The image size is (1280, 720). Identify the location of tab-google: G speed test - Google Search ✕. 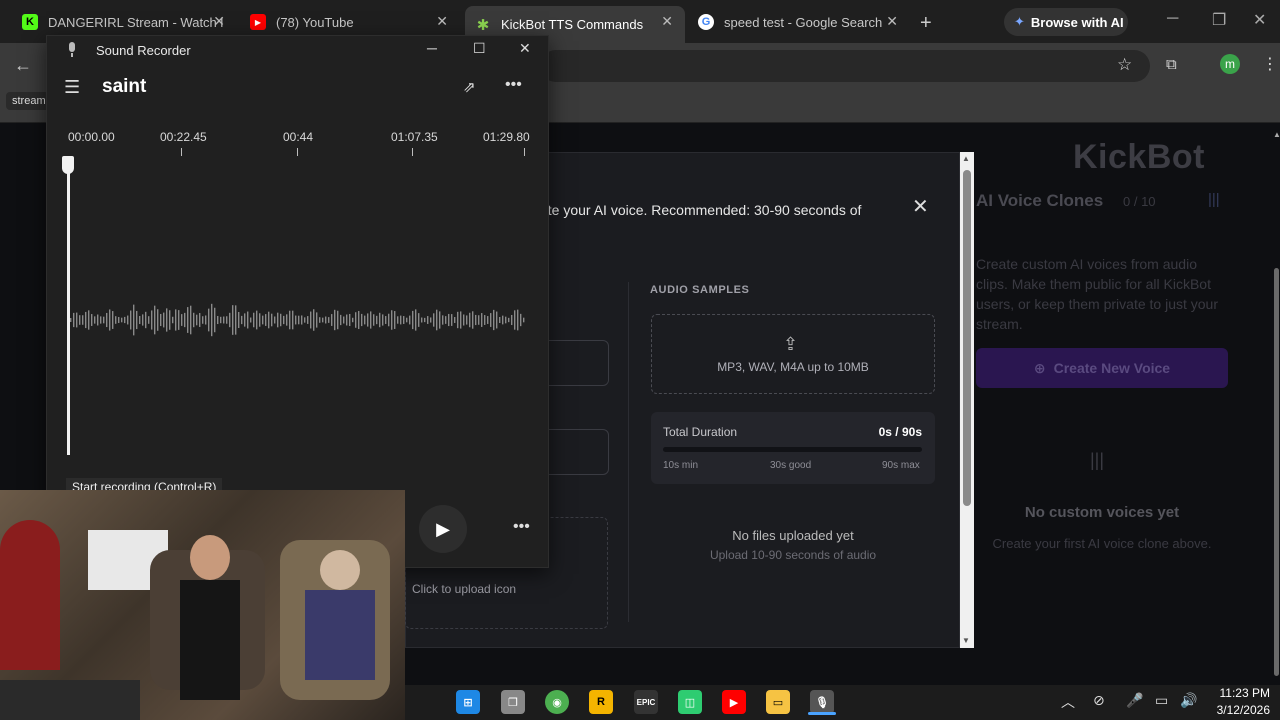
(799, 22).